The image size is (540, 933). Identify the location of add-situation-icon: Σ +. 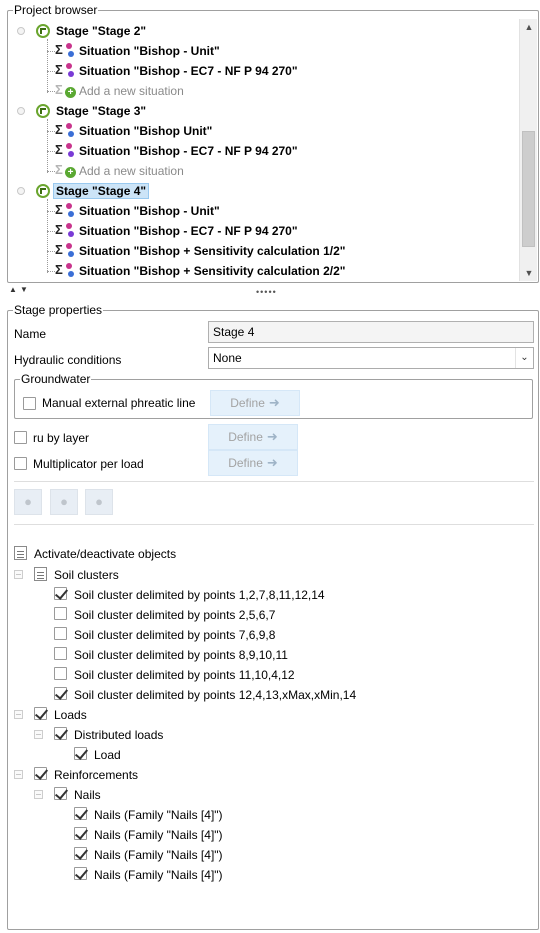
(66, 171).